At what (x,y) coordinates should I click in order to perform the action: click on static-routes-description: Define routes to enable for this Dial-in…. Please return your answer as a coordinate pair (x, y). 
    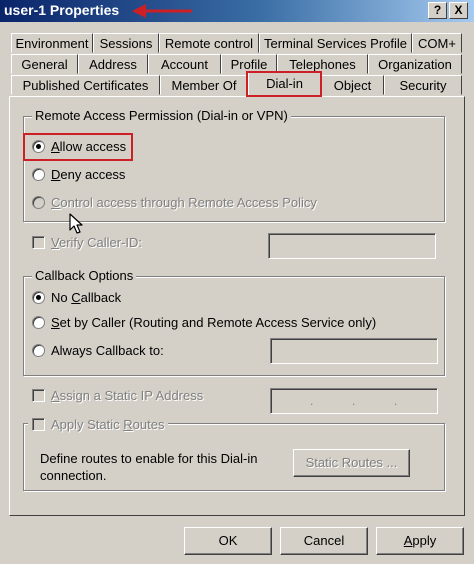
    Looking at the image, I should click on (149, 467).